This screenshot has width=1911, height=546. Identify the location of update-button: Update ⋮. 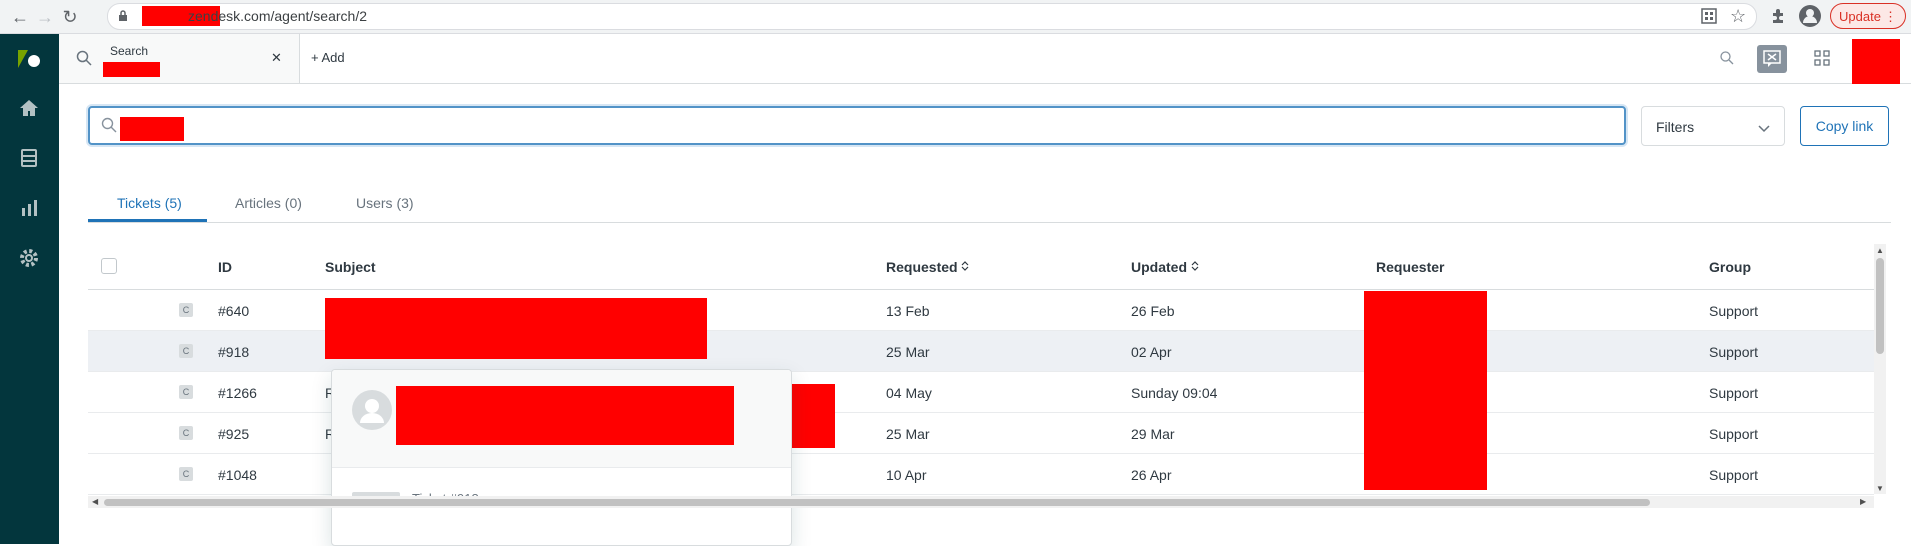
(1868, 16).